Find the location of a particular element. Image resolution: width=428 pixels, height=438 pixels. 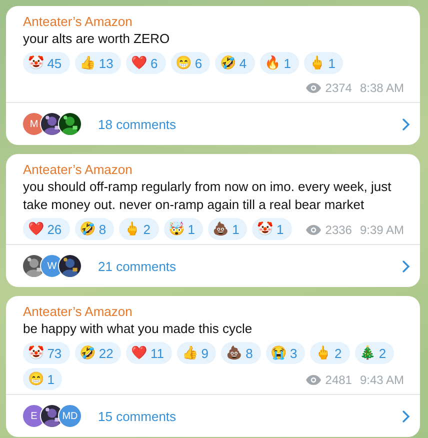

reaction-chip: 🤣 8 is located at coordinates (94, 229).